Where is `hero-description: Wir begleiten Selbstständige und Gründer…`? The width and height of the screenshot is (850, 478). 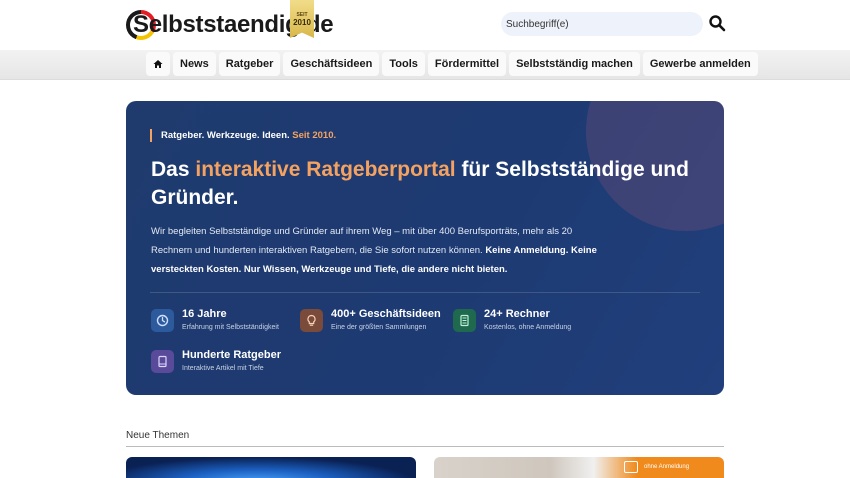
hero-description: Wir begleiten Selbstständige und Gründer… is located at coordinates (376, 250).